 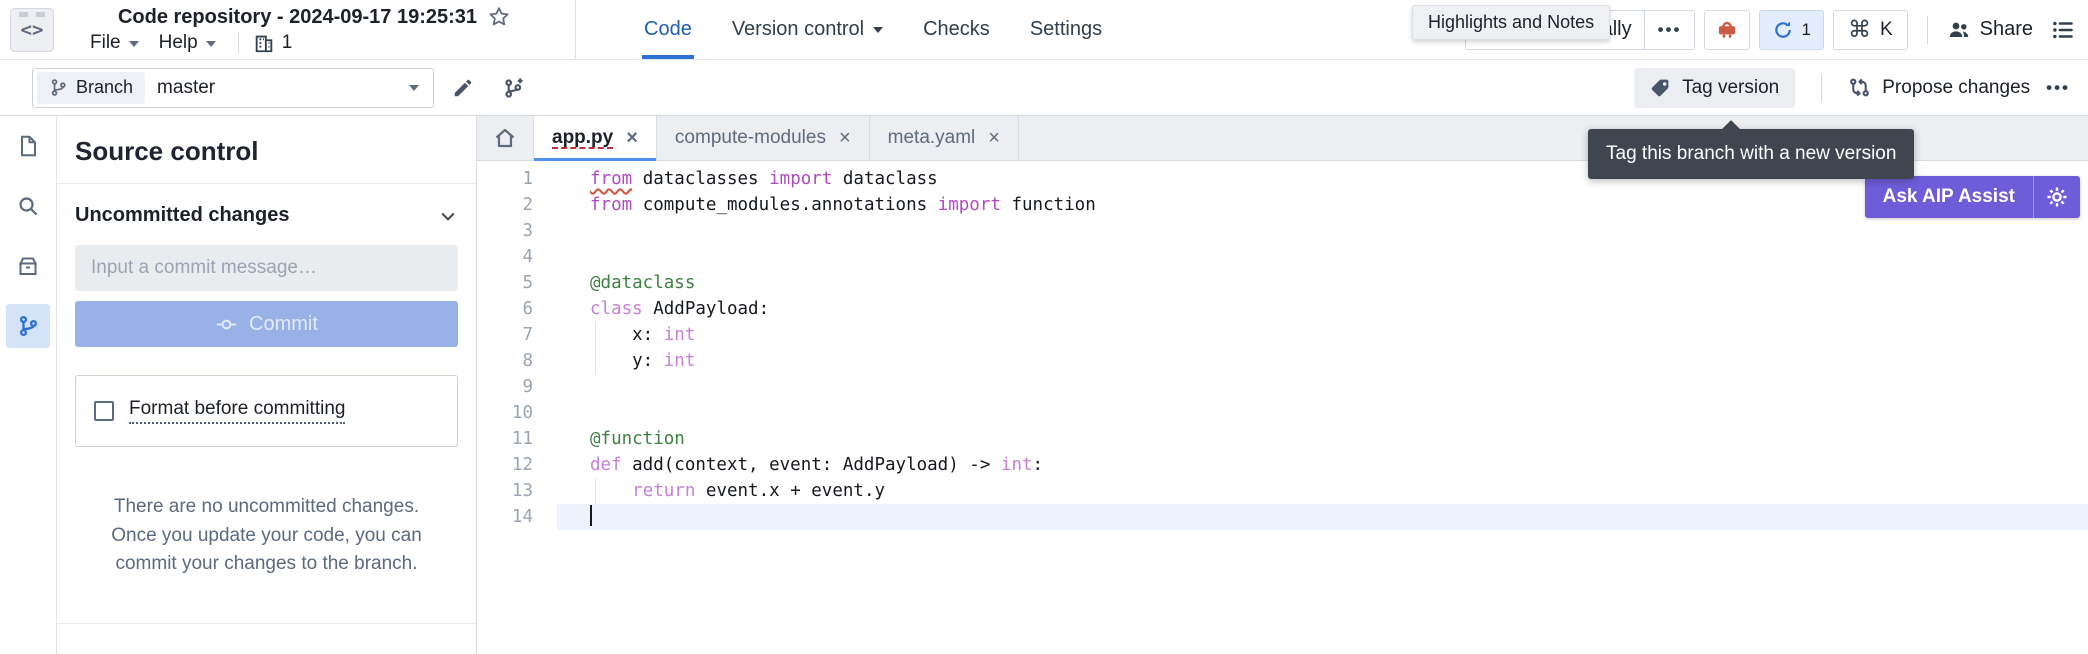 I want to click on code-line: 4, so click(x=1282, y=257).